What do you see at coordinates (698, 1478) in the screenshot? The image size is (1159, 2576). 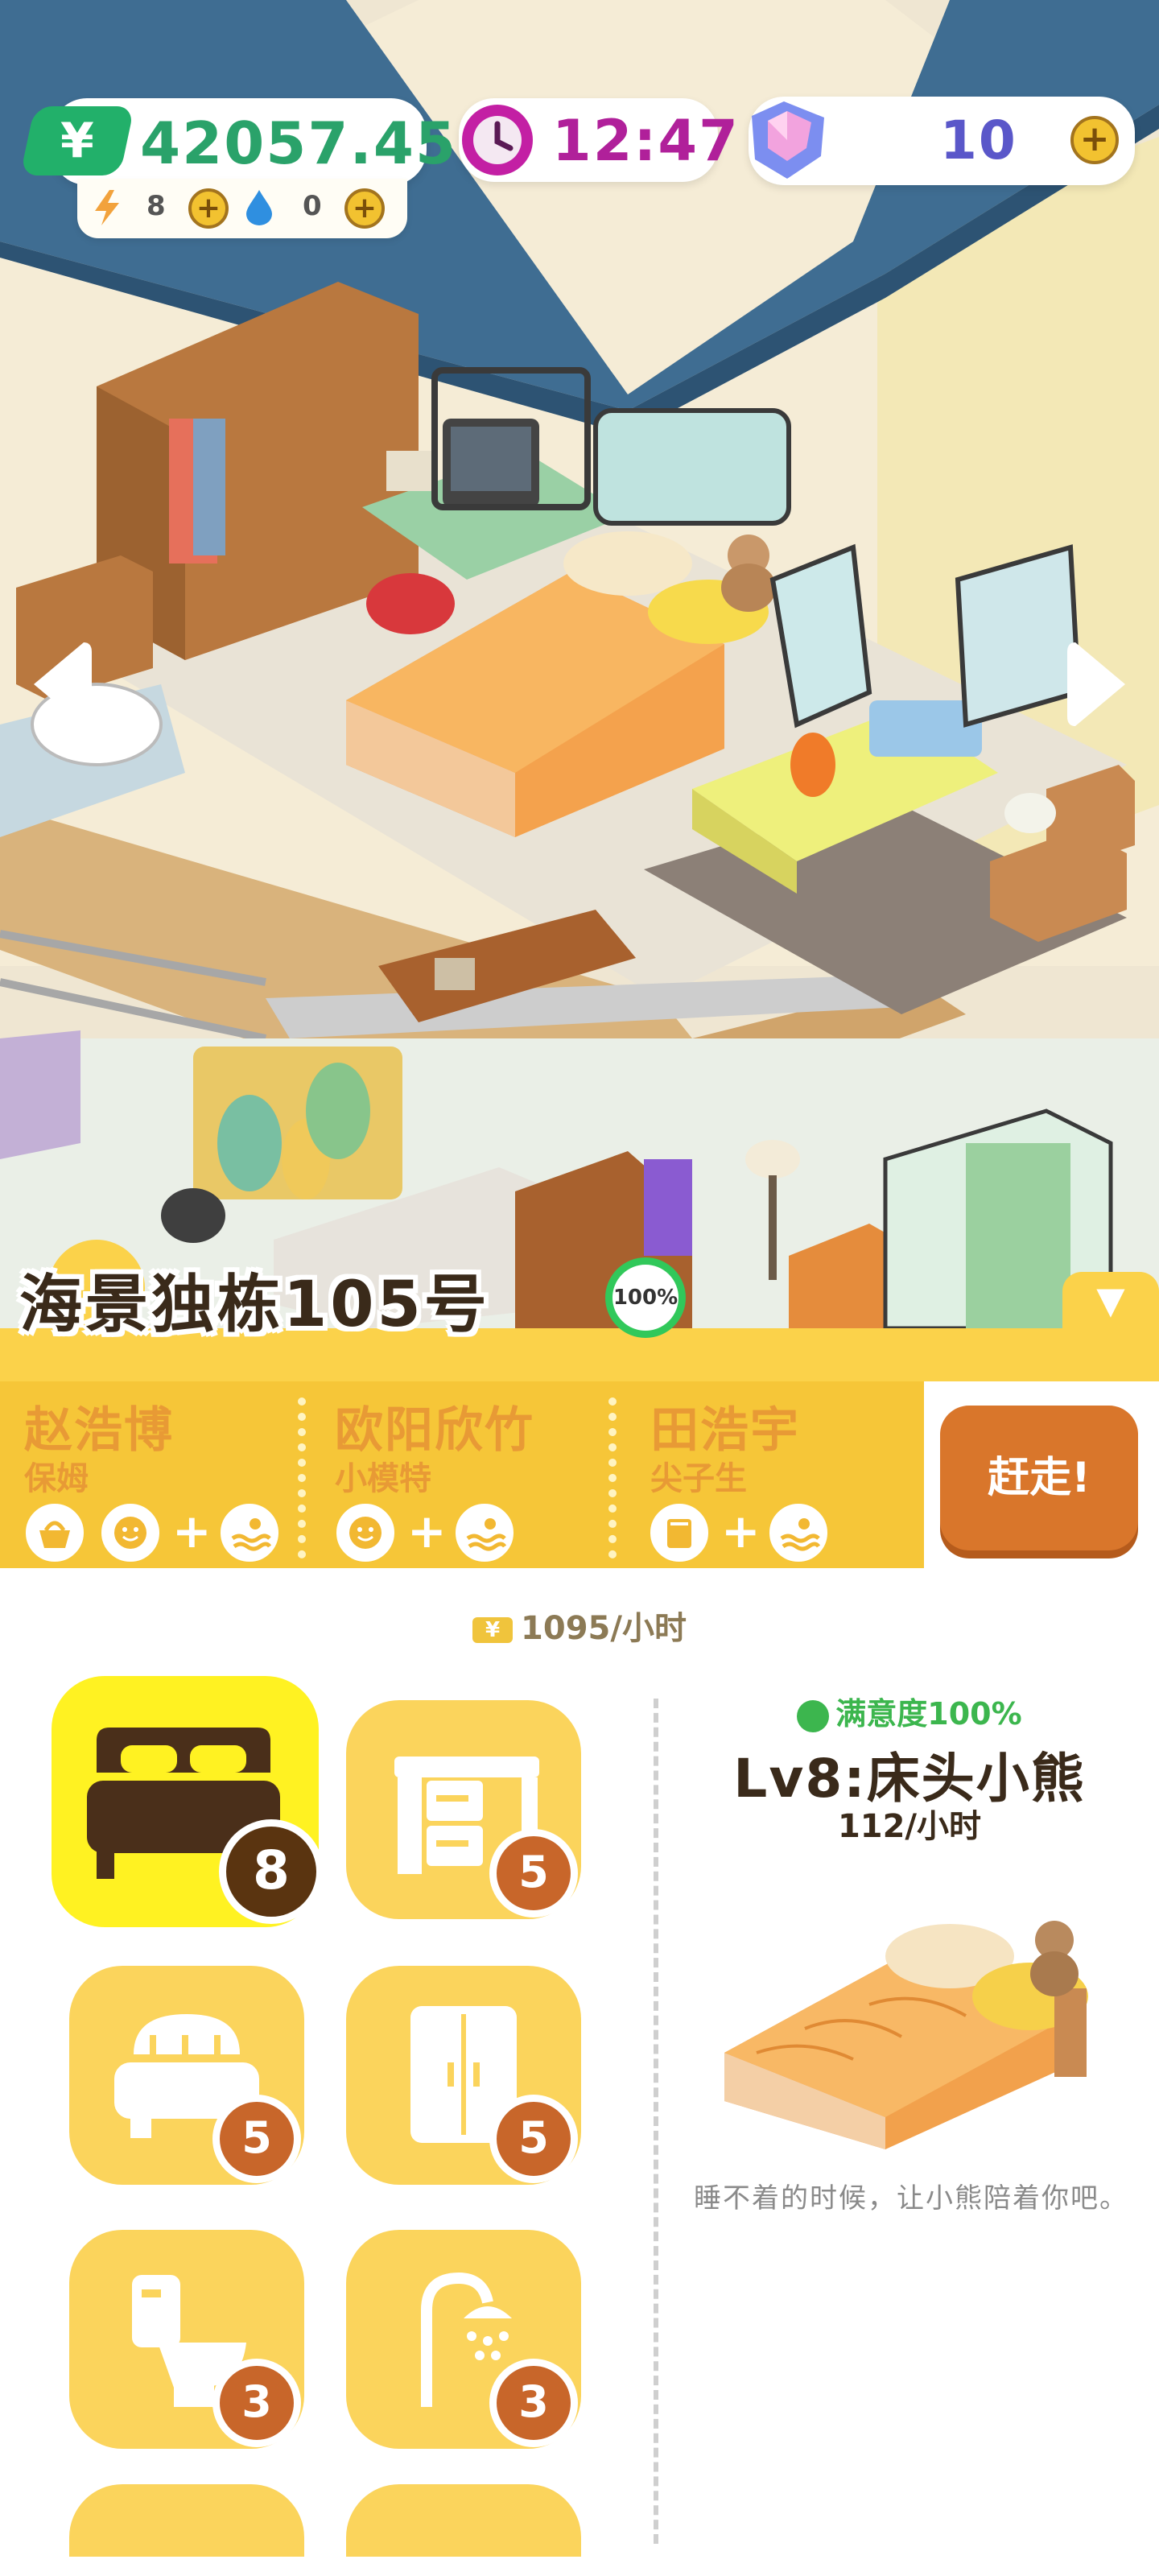 I see `tenant-job: 尖子生` at bounding box center [698, 1478].